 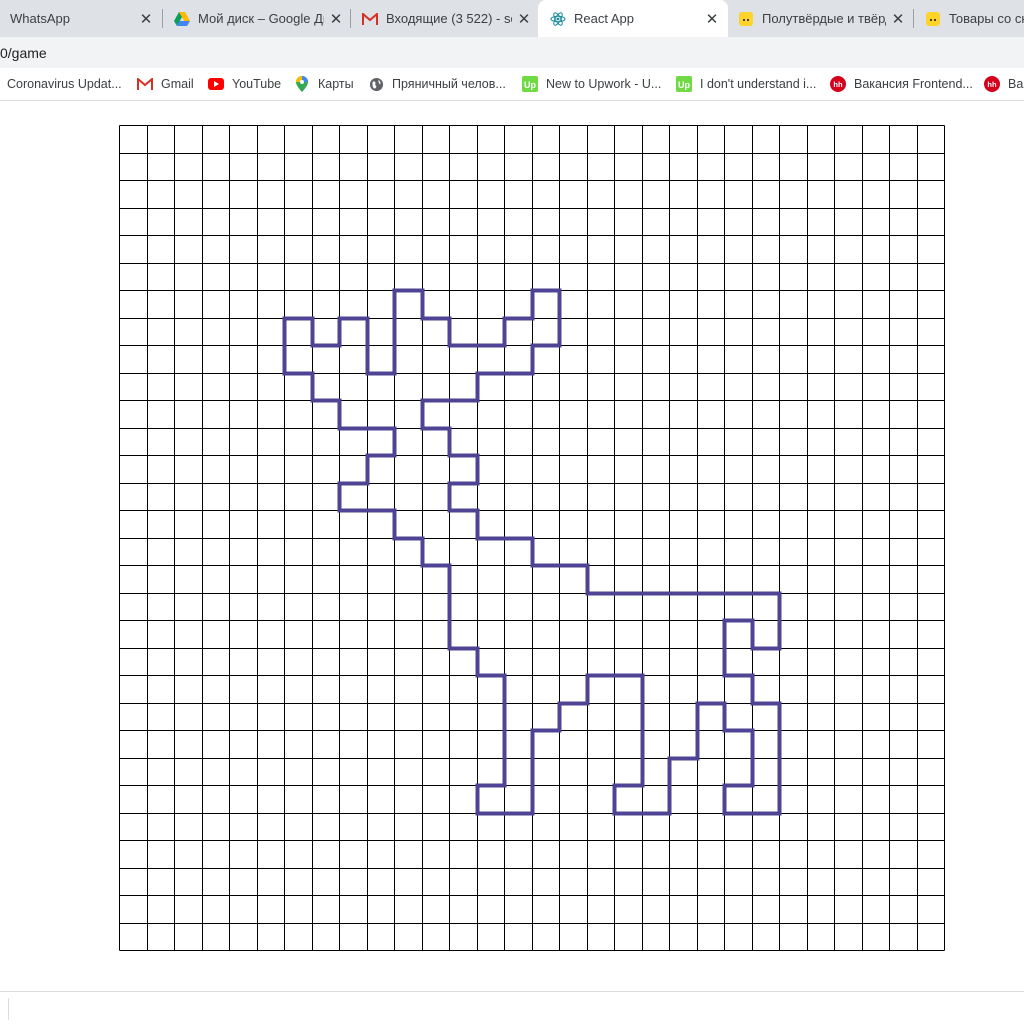 What do you see at coordinates (449, 18) in the screenshot?
I see `tab-title: Входящие (3 522) - sokolova` at bounding box center [449, 18].